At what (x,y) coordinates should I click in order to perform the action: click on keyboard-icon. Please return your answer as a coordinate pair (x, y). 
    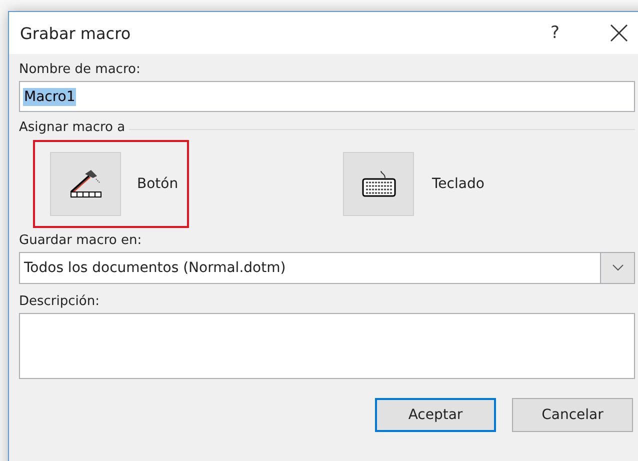
    Looking at the image, I should click on (378, 184).